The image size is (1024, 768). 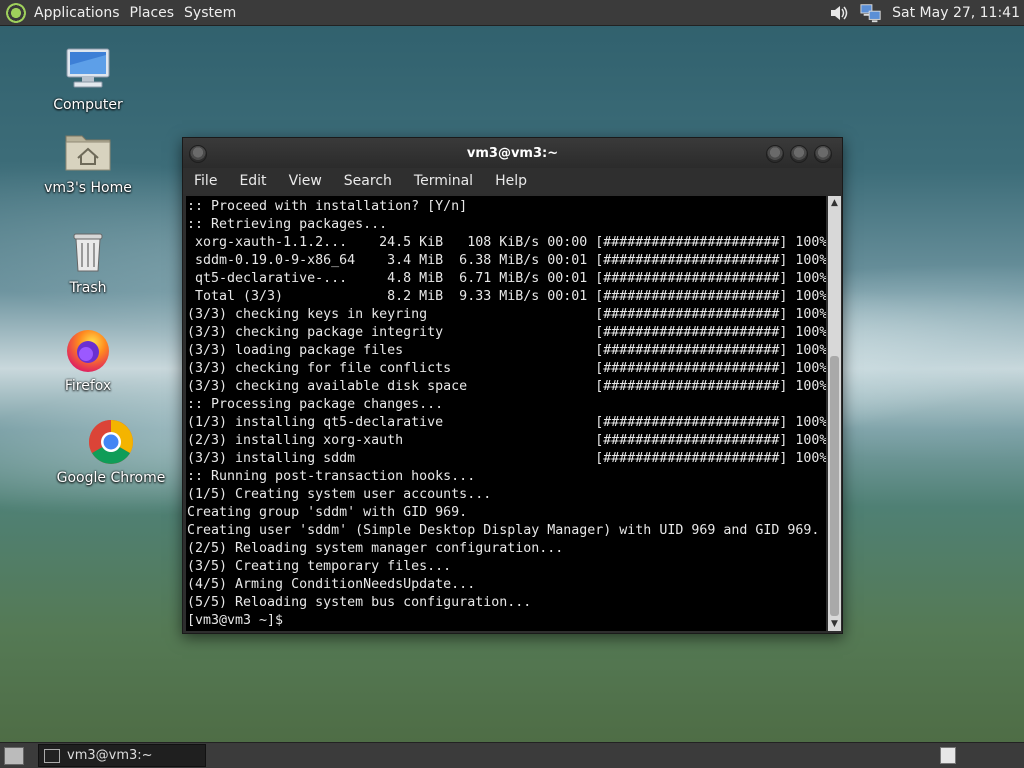 I want to click on volume-icon, so click(x=839, y=13).